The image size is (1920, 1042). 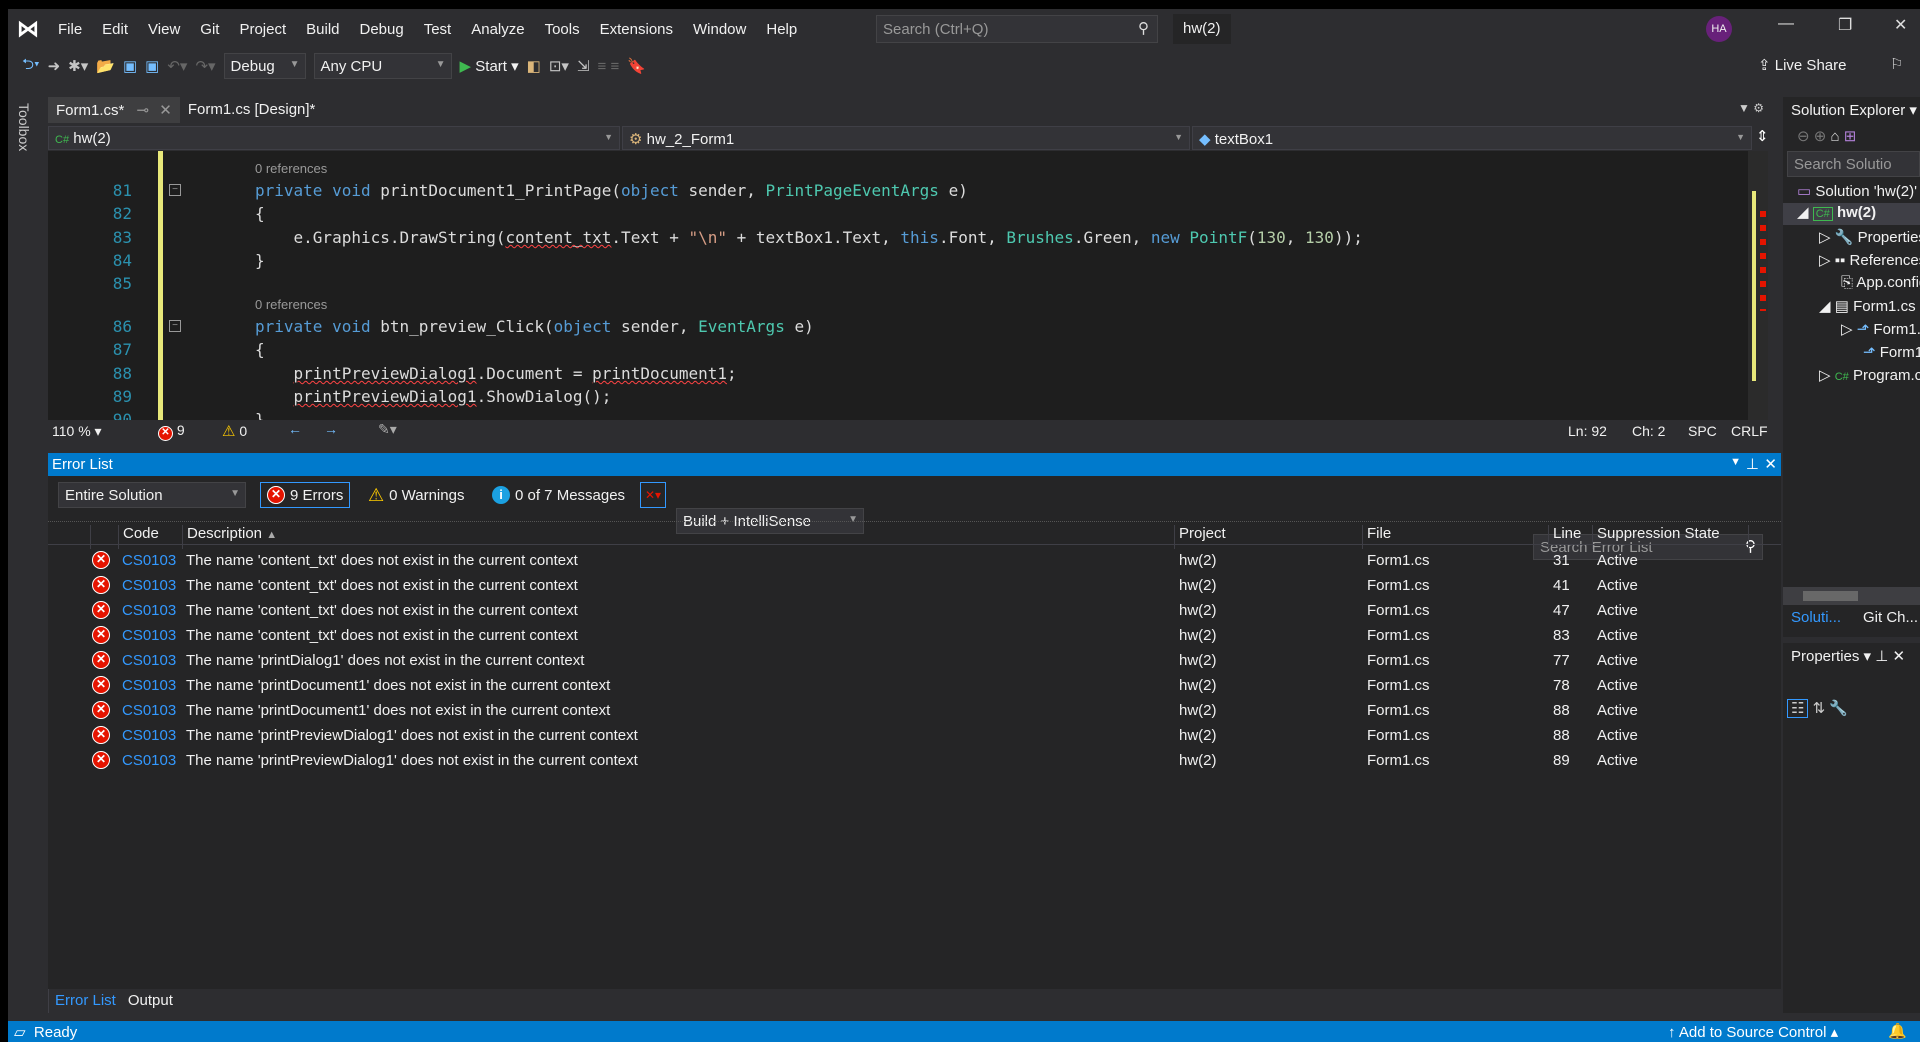 I want to click on minimize-icon: —, so click(x=1786, y=24).